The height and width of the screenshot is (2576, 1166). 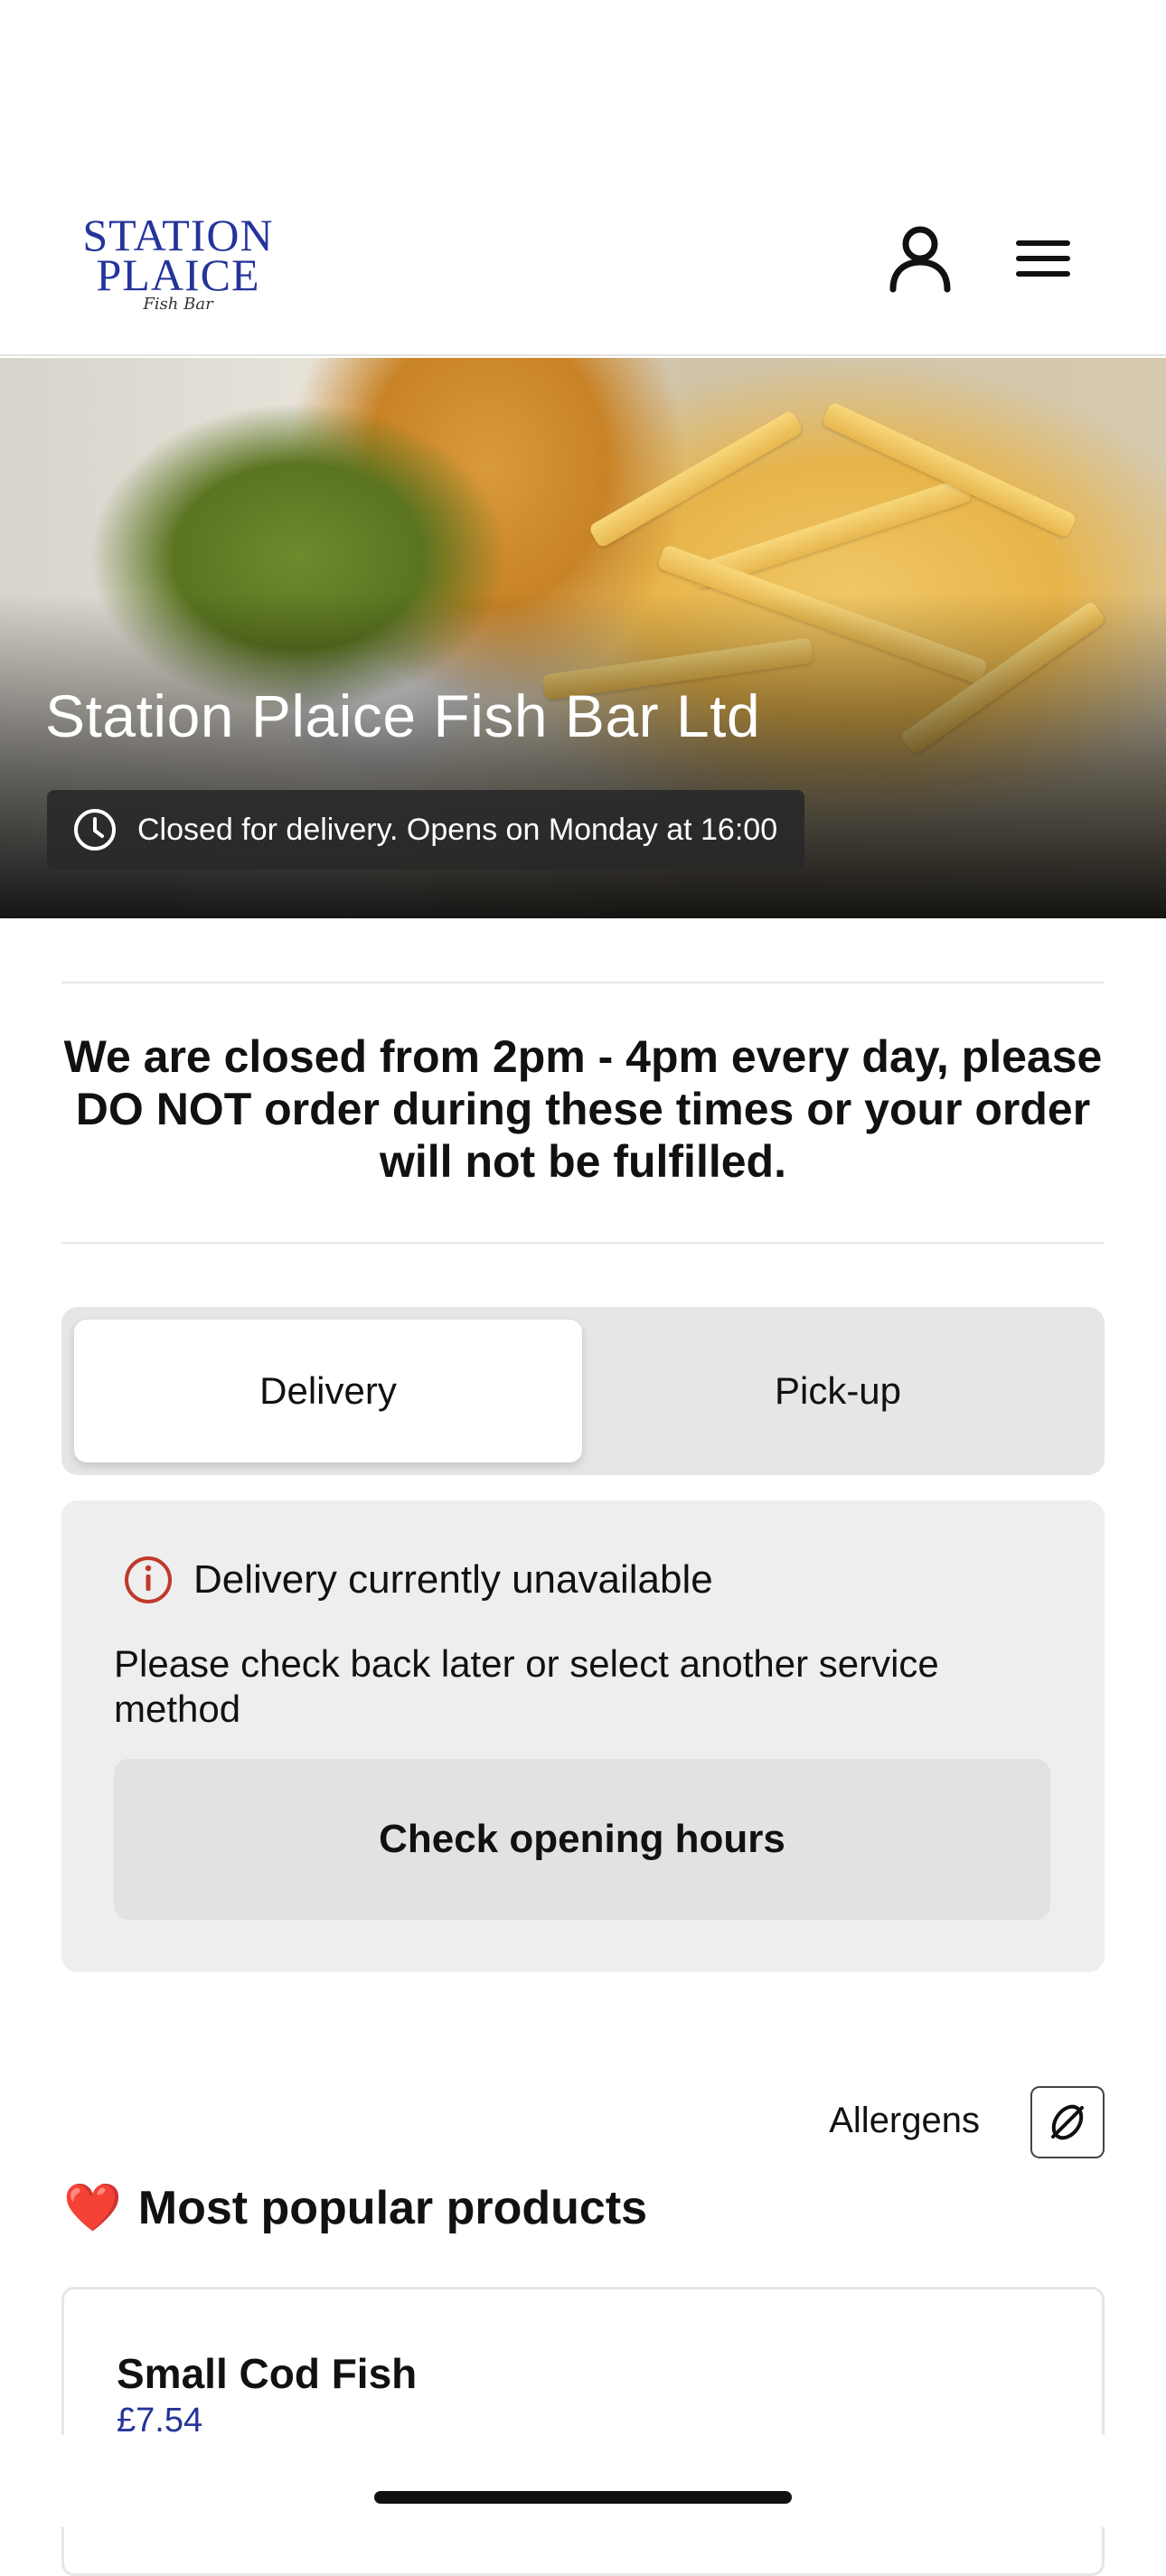 I want to click on unavailable-header: Delivery currently unavailable, so click(x=418, y=1580).